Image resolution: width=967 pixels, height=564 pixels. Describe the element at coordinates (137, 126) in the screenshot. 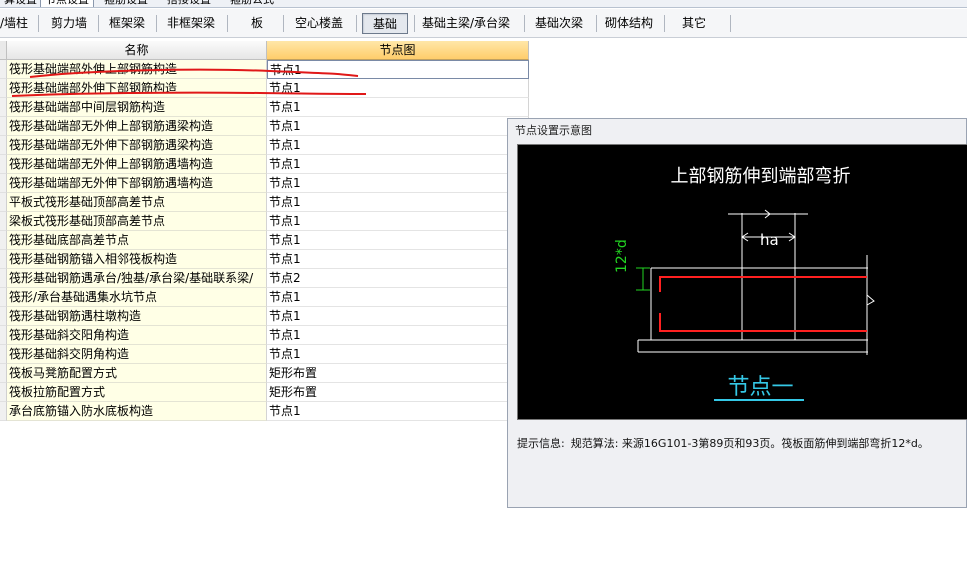

I see `row-setting-name: 筏形基础端部无外伸上部钢筋遇梁构造` at that location.